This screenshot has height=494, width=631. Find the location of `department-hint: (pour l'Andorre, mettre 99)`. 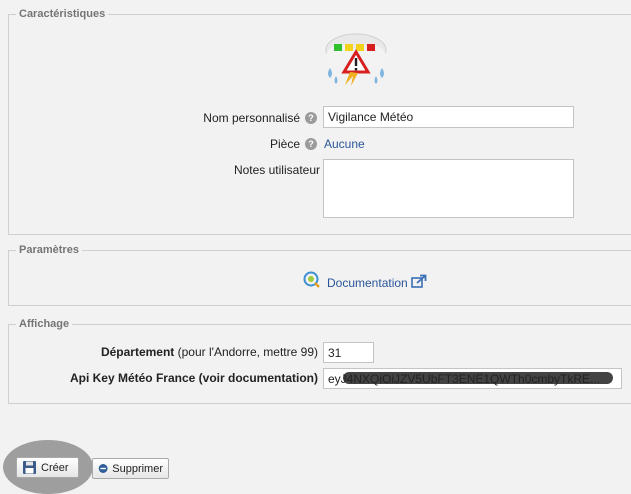

department-hint: (pour l'Andorre, mettre 99) is located at coordinates (247, 352).